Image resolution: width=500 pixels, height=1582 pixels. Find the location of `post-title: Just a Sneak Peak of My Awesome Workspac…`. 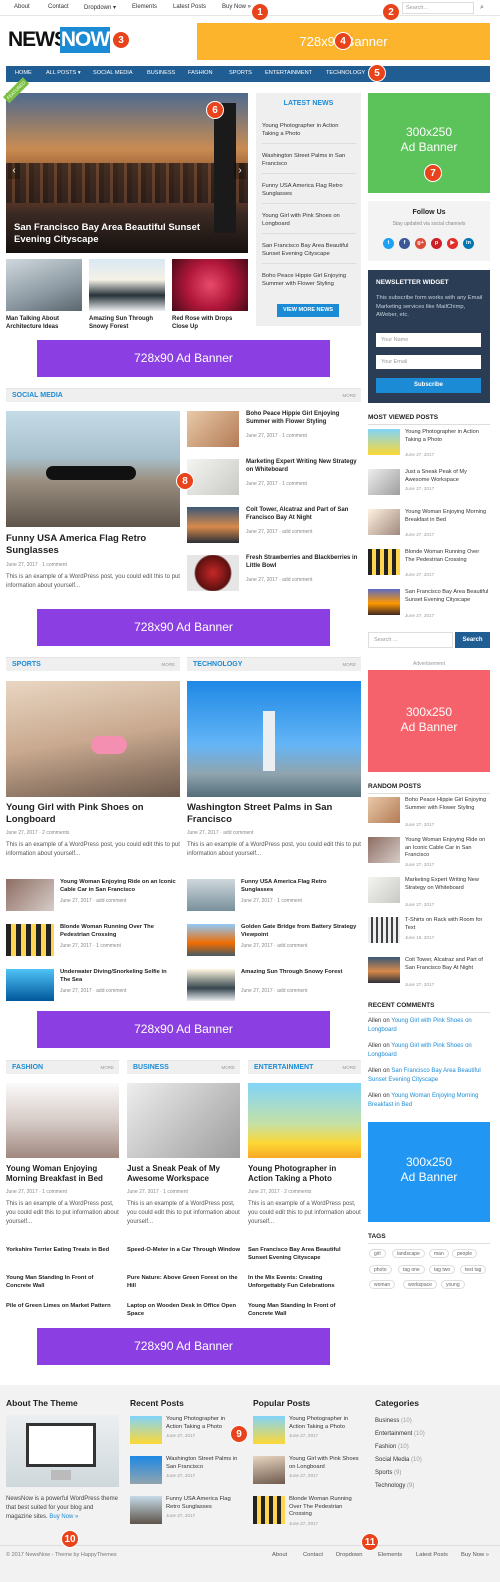

post-title: Just a Sneak Peak of My Awesome Workspac… is located at coordinates (183, 1174).